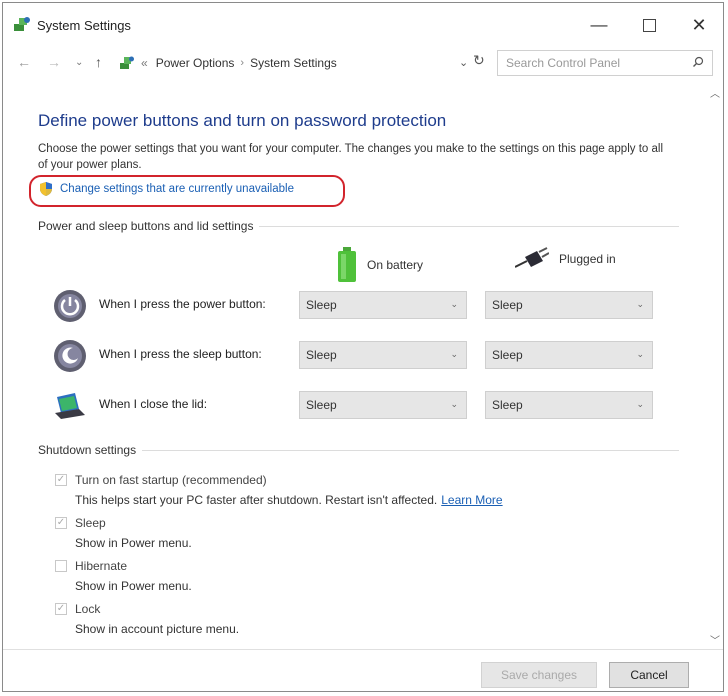 The image size is (728, 696). Describe the element at coordinates (157, 629) in the screenshot. I see `lock-description: Show in account picture menu.` at that location.